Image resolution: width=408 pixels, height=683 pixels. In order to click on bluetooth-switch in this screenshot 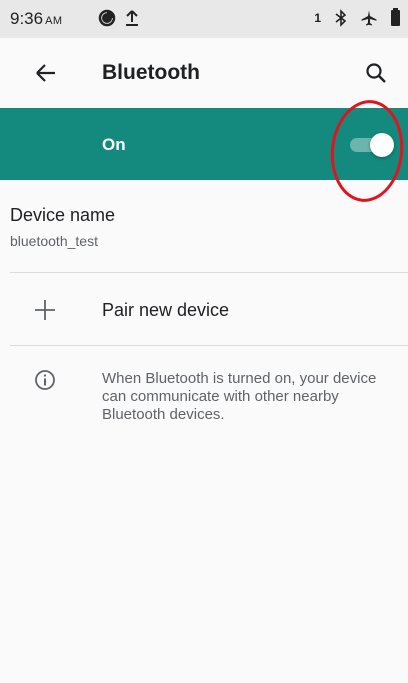, I will do `click(372, 145)`.